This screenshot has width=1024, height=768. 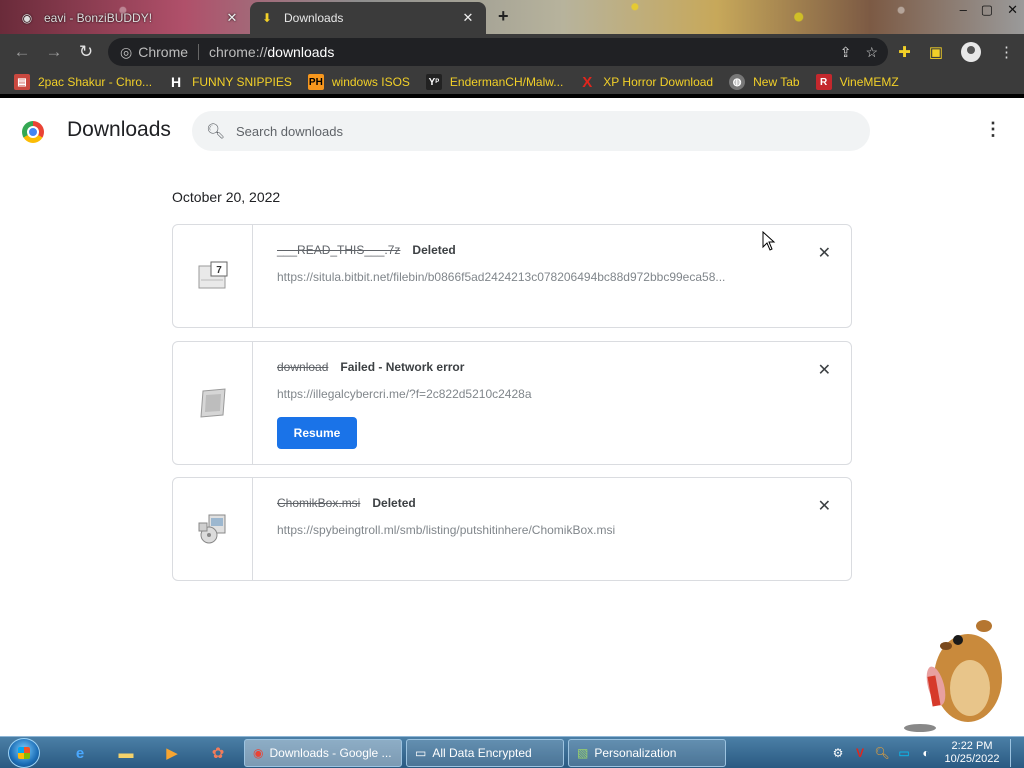 I want to click on maximize-button: ▢, so click(x=987, y=10).